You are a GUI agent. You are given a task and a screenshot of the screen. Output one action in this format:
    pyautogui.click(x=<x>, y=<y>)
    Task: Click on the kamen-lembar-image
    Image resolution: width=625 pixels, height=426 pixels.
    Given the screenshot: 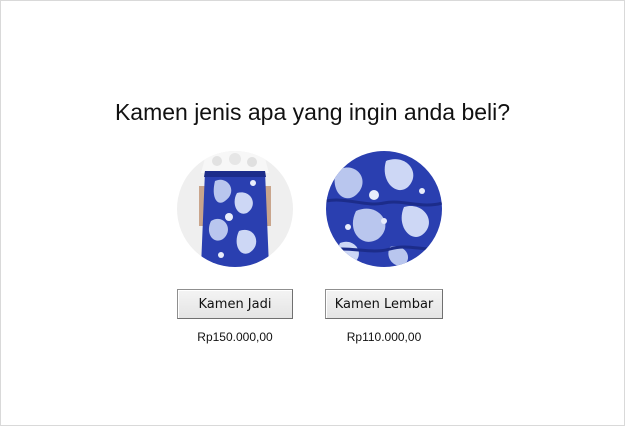 What is the action you would take?
    pyautogui.click(x=384, y=209)
    